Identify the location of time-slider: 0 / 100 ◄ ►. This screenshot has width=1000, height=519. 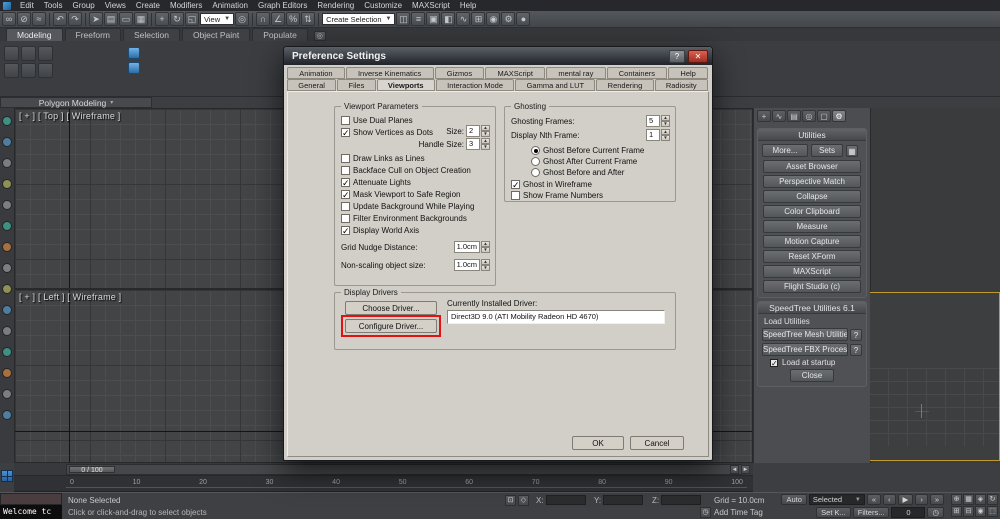
(383, 469).